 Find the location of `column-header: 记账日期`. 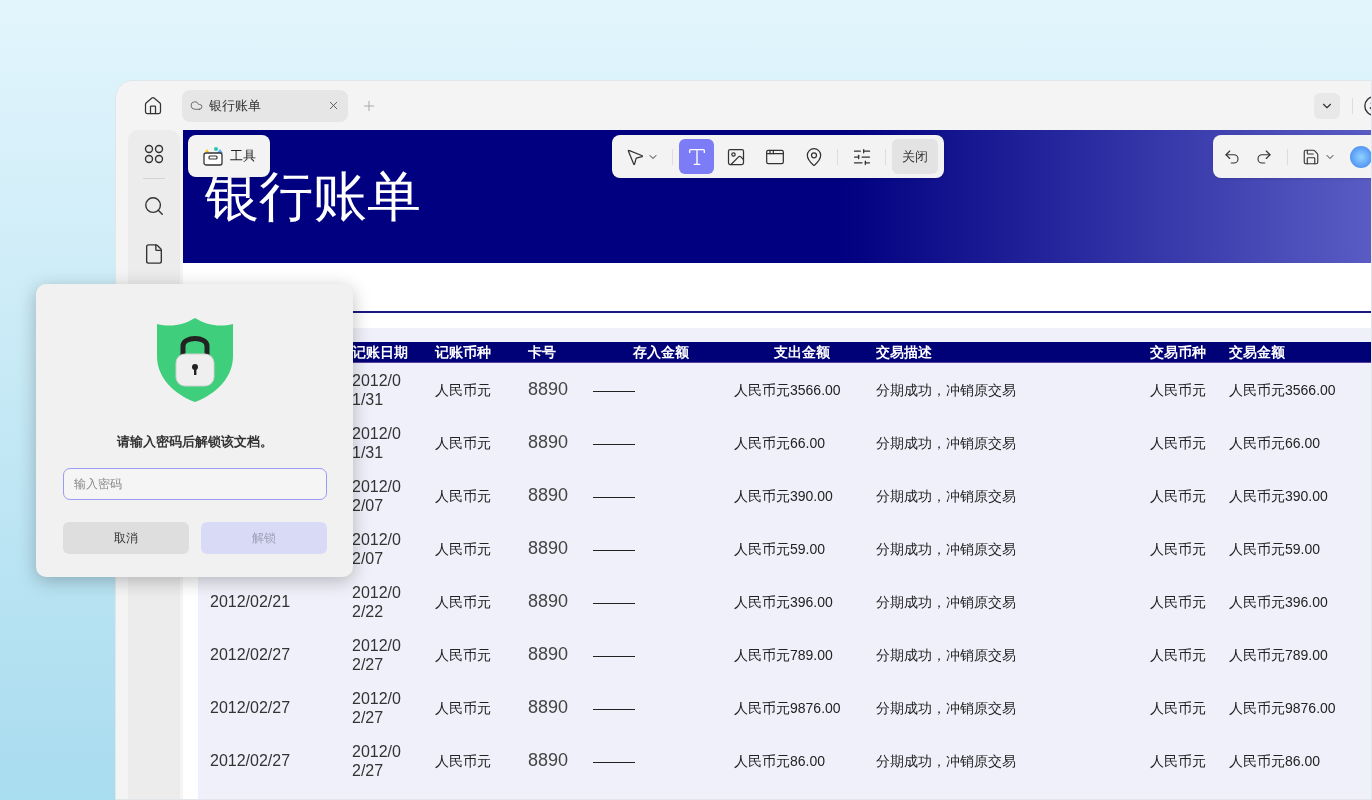

column-header: 记账日期 is located at coordinates (380, 352).